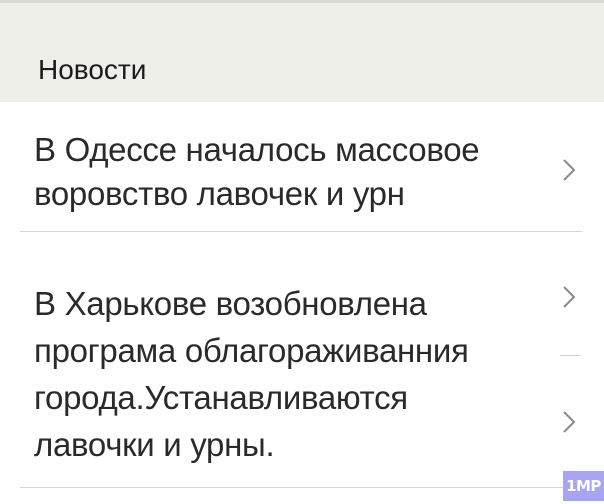  I want to click on news-line: лавочки и урны., so click(154, 444).